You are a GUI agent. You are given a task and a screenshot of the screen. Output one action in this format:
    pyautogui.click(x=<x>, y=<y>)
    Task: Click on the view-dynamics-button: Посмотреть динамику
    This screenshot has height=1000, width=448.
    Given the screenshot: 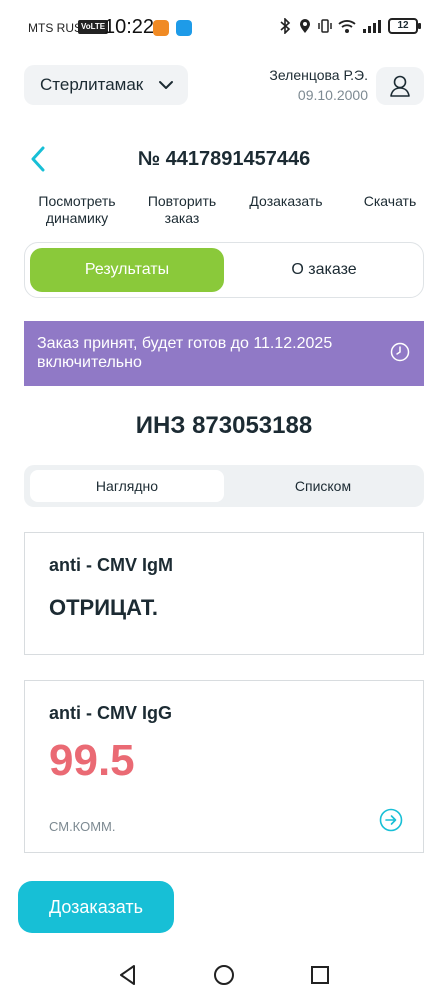 What is the action you would take?
    pyautogui.click(x=77, y=210)
    